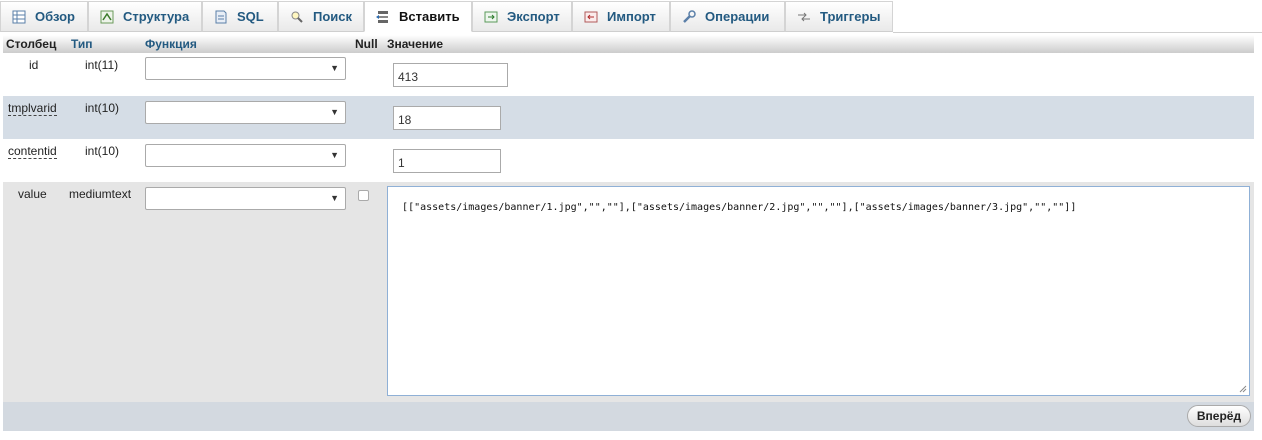 The width and height of the screenshot is (1262, 440). Describe the element at coordinates (250, 16) in the screenshot. I see `tab-label: SQL` at that location.